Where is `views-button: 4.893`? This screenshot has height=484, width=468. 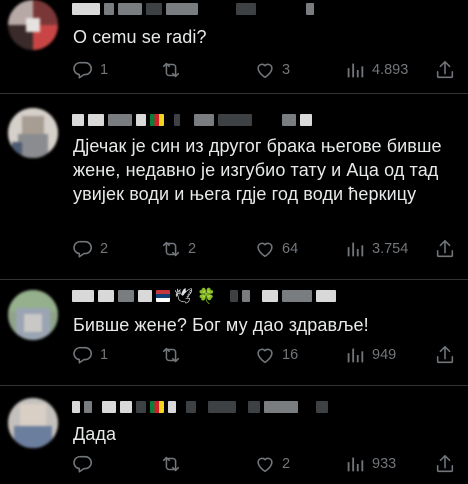 views-button: 4.893 is located at coordinates (376, 70).